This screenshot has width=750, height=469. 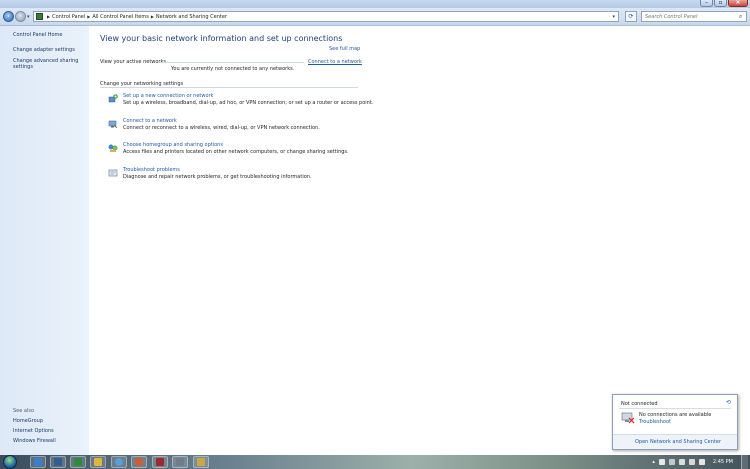 I want to click on no-connections-message: No connections are available, so click(x=675, y=415).